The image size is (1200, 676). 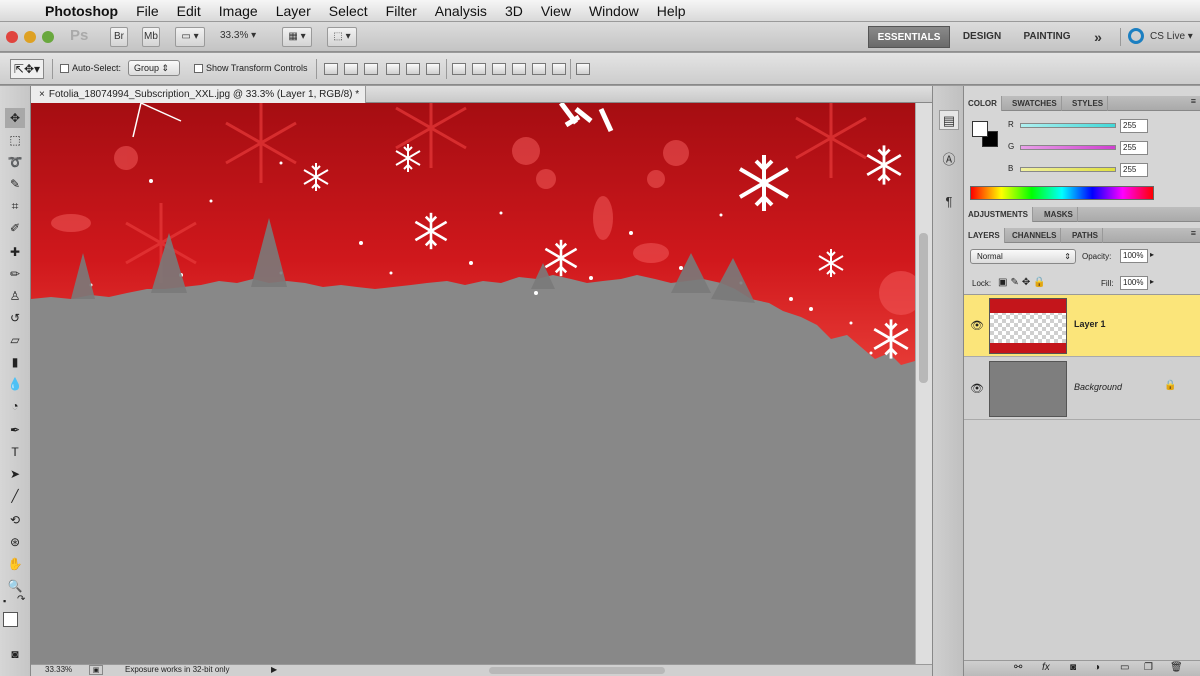 I want to click on menu-edit: Edit, so click(x=189, y=11).